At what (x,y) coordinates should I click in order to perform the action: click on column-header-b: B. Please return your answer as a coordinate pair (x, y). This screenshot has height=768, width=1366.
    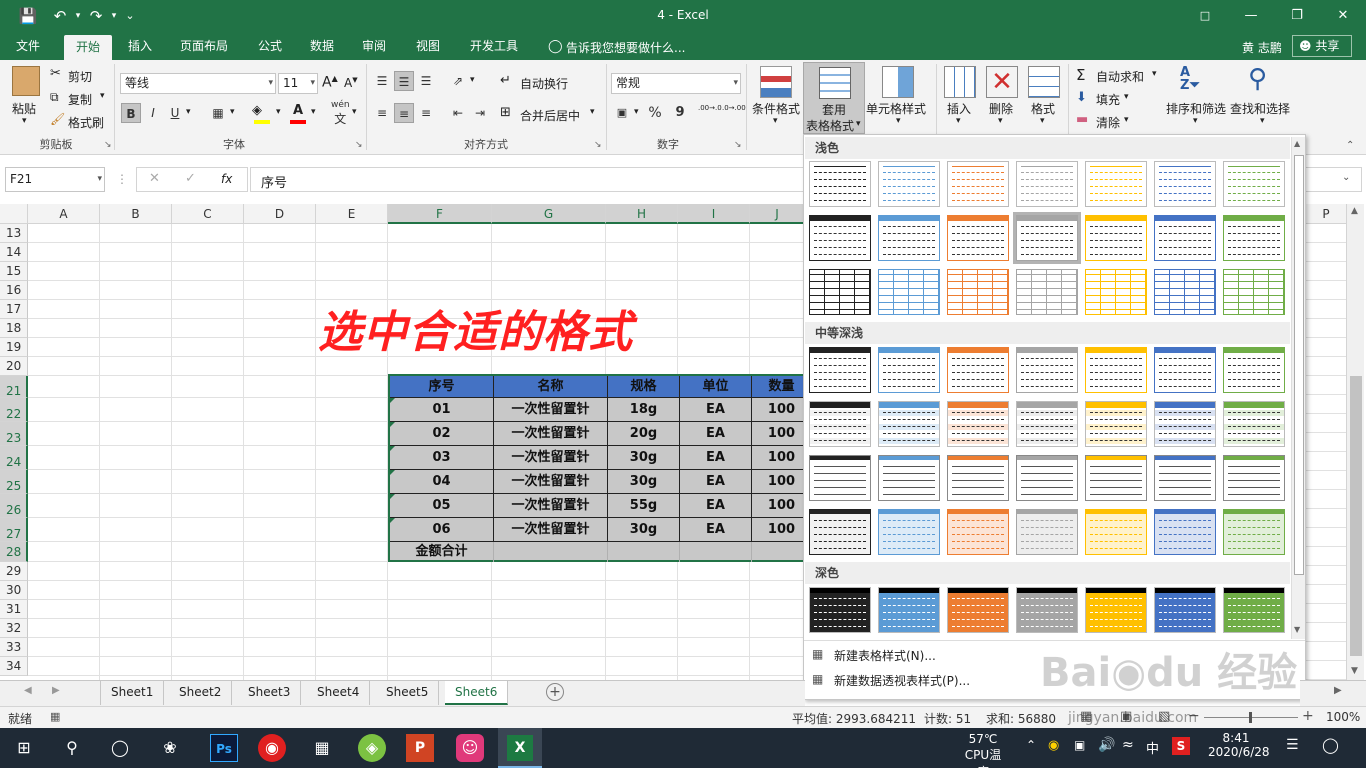
    Looking at the image, I should click on (136, 214).